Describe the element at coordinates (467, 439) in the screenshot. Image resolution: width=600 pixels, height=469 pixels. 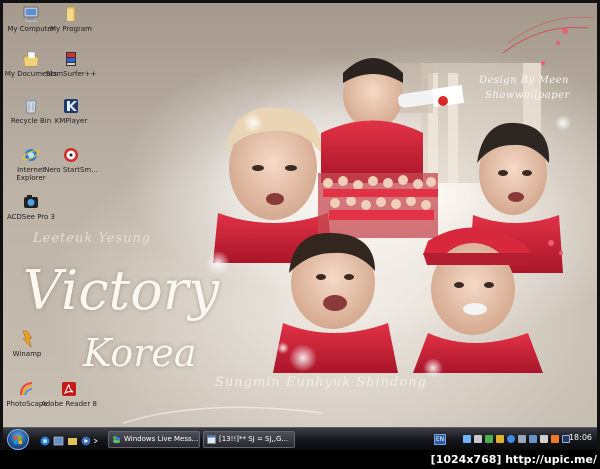
I see `tray-network-icon` at that location.